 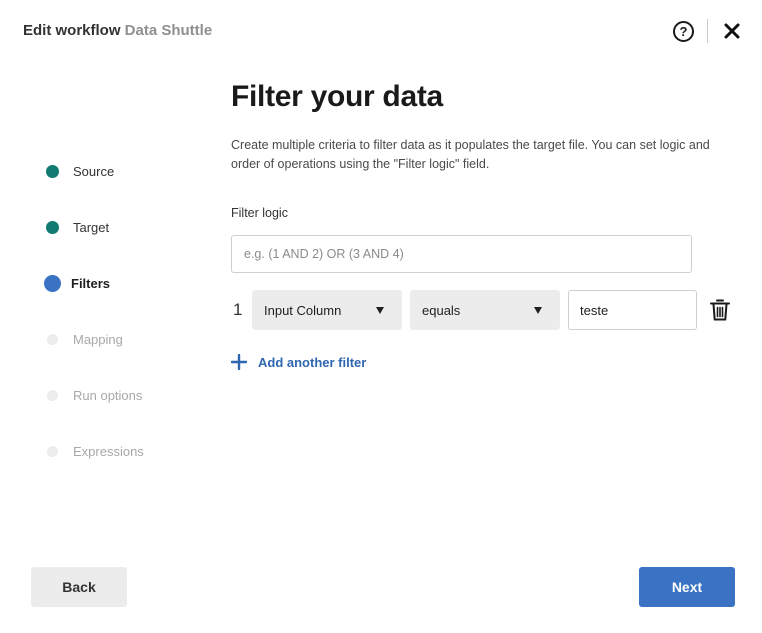 I want to click on plus-icon, so click(x=239, y=362).